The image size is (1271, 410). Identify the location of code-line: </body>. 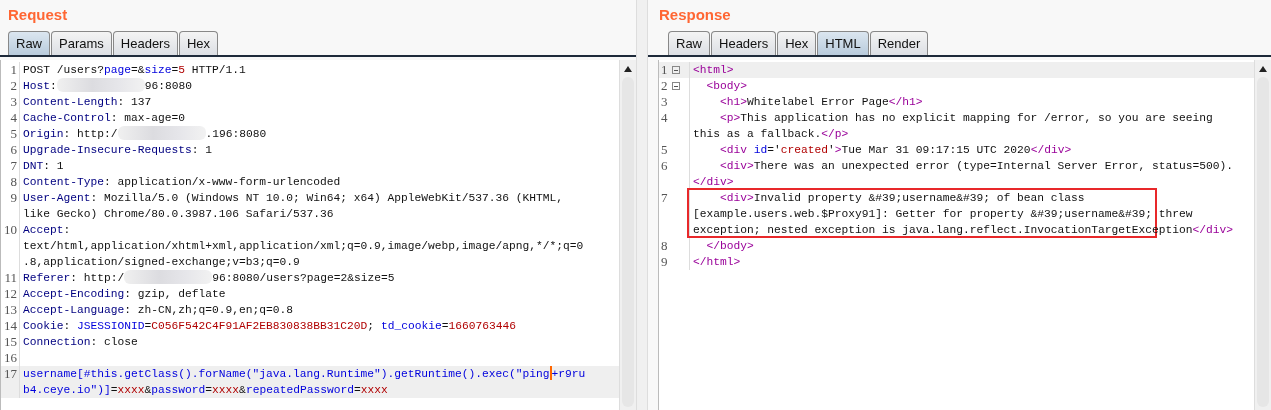
(729, 246).